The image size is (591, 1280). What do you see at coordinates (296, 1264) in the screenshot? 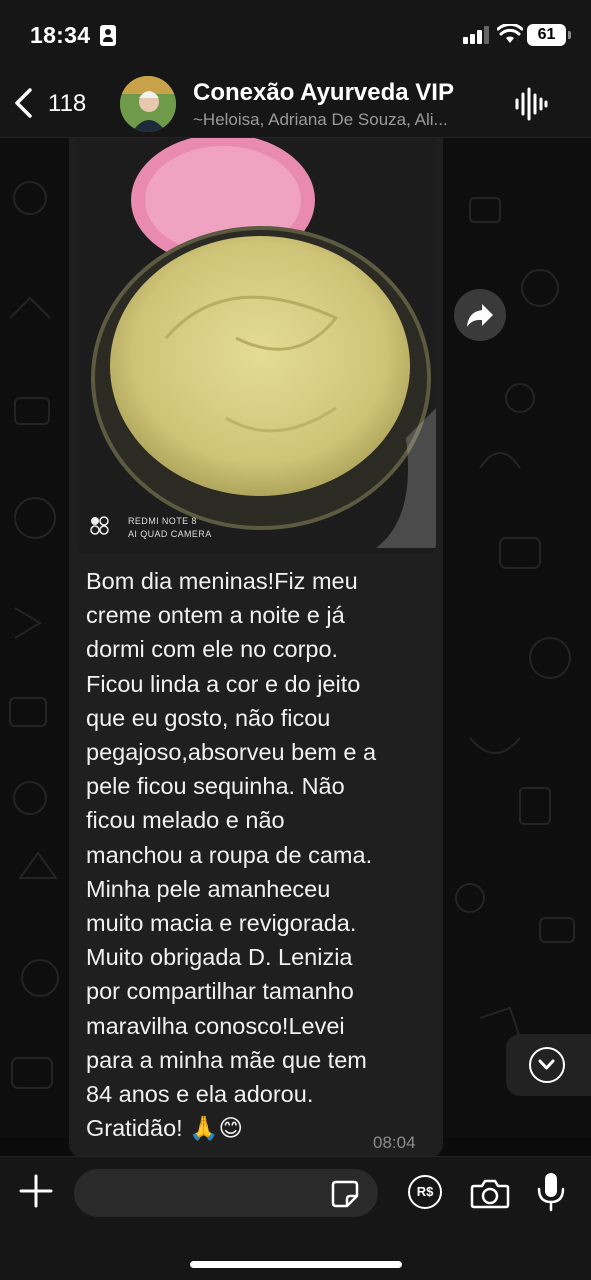
I see `home-indicator` at bounding box center [296, 1264].